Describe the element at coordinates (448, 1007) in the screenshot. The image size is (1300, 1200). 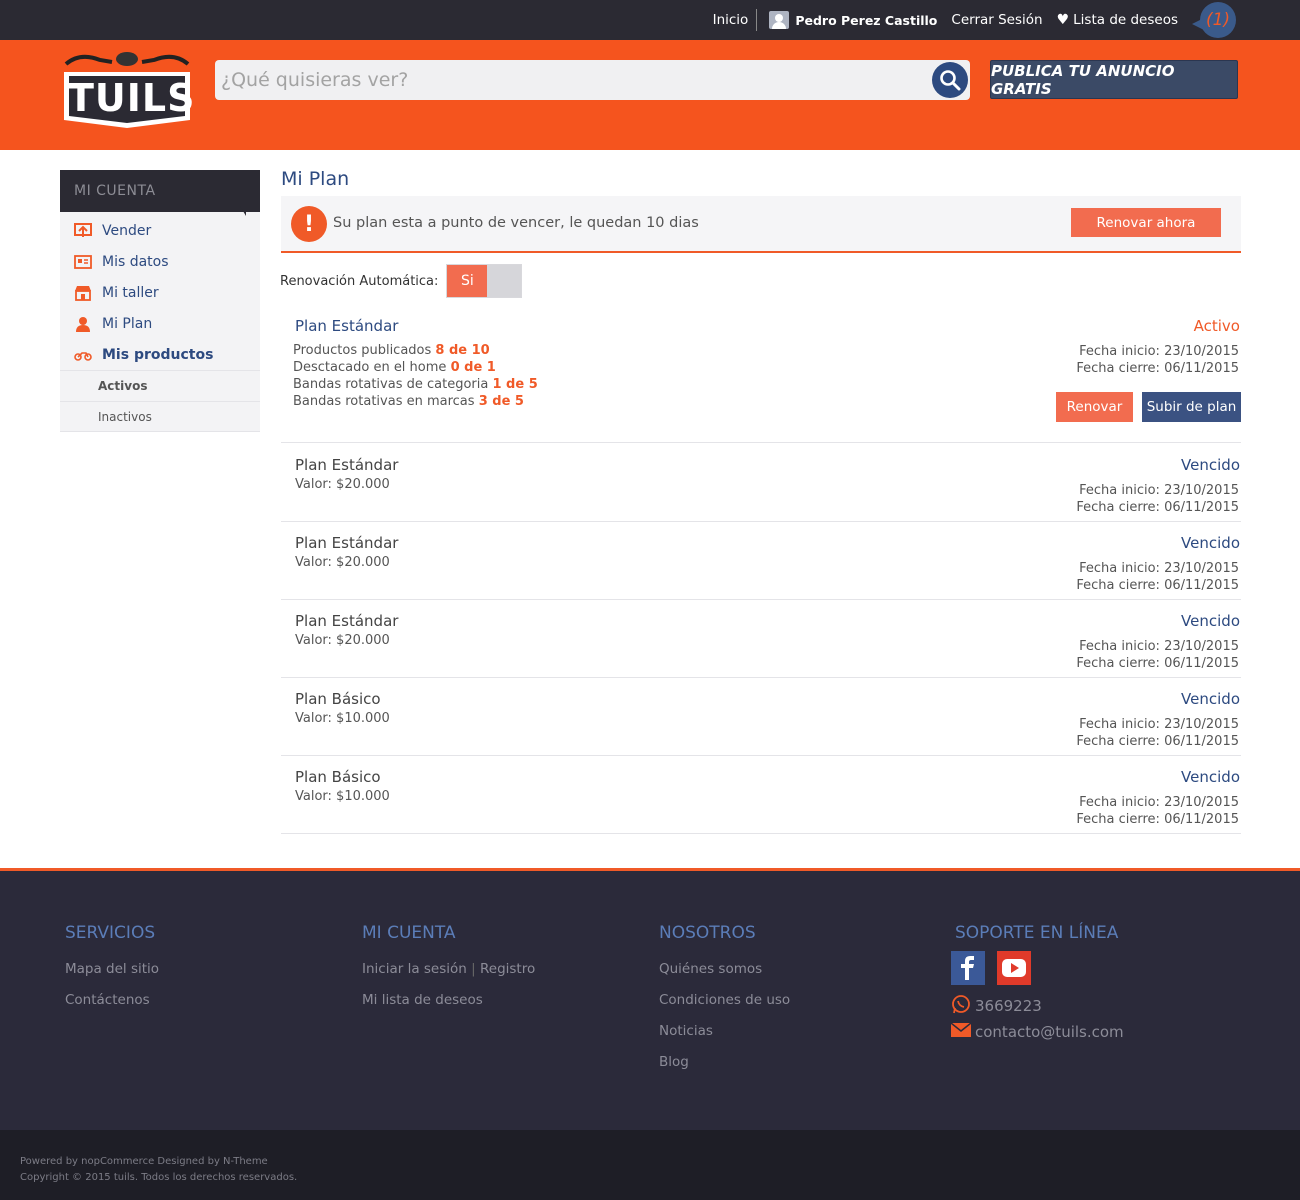
I see `wishlist-link: Mi lista de deseos` at that location.